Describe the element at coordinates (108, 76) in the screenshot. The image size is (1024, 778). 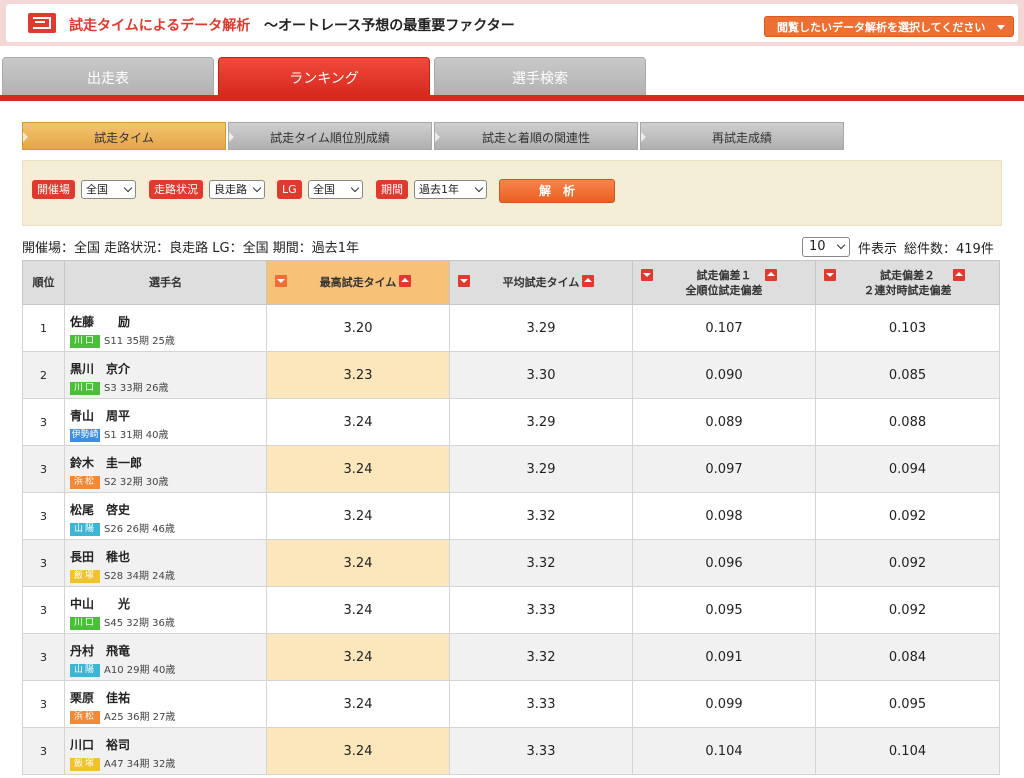
I see `tab-entry-list: 出走表` at that location.